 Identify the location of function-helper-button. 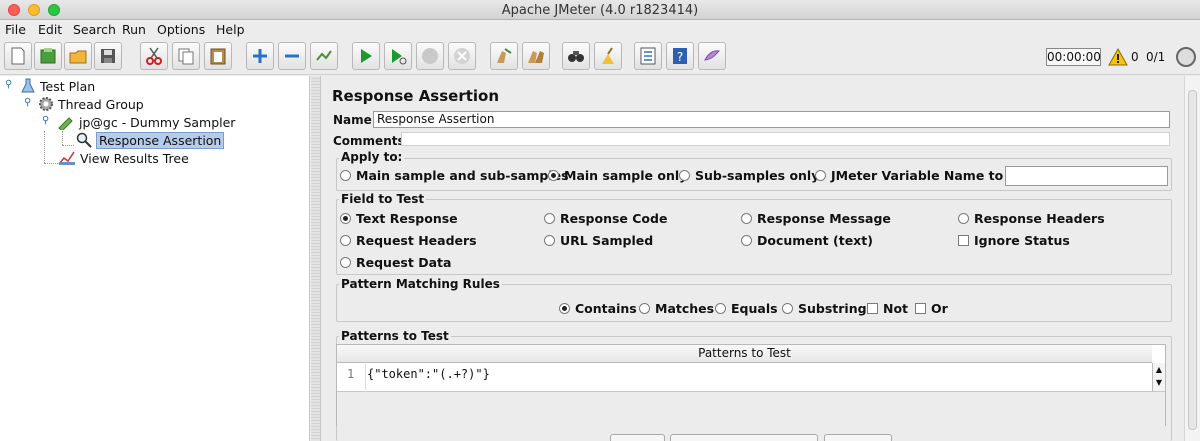
(648, 56).